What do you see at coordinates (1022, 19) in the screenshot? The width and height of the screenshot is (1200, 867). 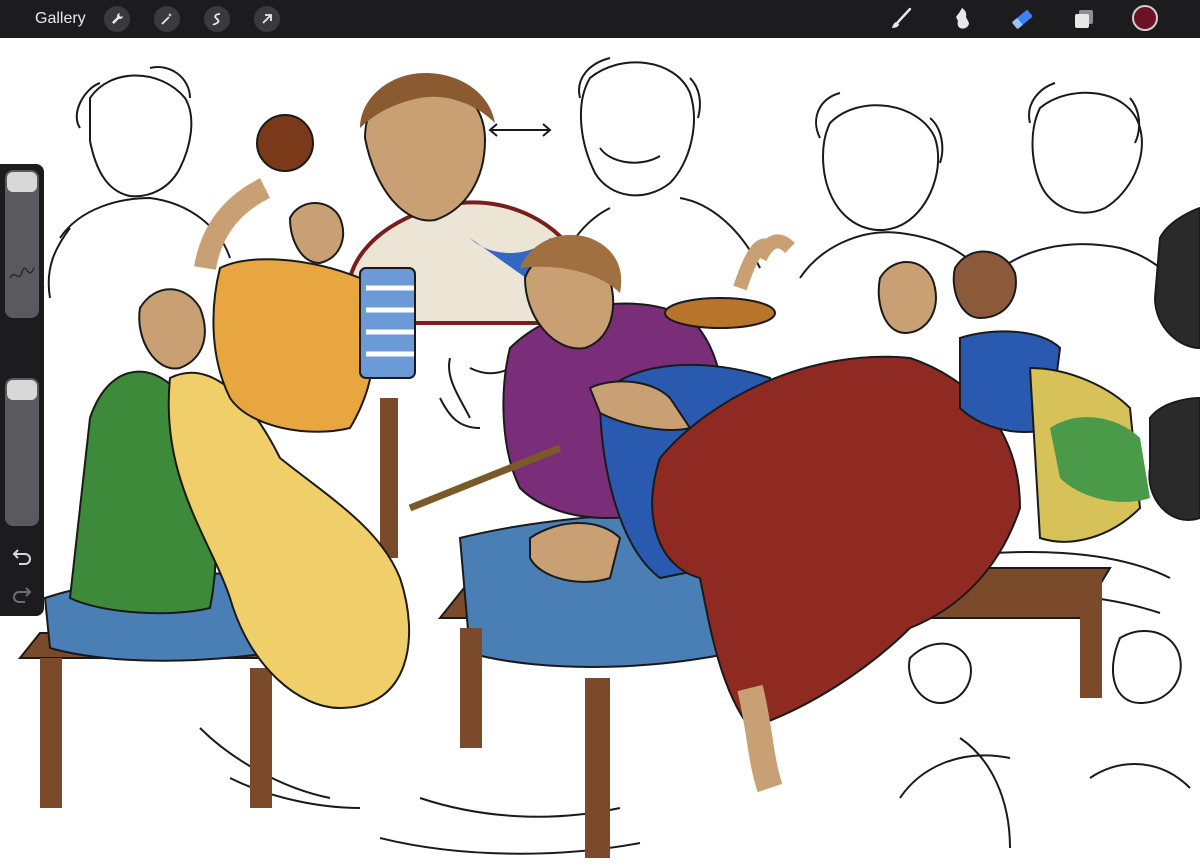 I see `eraser-icon` at bounding box center [1022, 19].